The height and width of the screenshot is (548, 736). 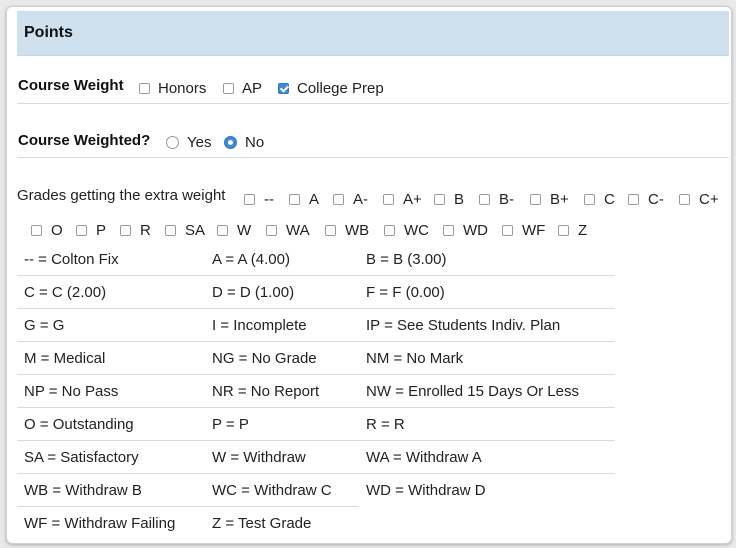 I want to click on table-row: C = C (2.00) D = D (1.00) F = F (0.00), so click(x=316, y=292).